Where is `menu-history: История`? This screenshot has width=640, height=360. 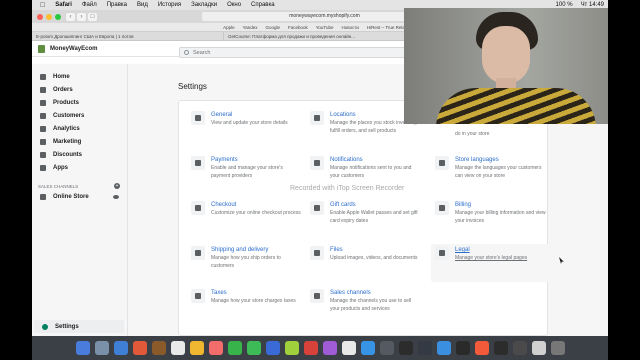
menu-history: История is located at coordinates (169, 5).